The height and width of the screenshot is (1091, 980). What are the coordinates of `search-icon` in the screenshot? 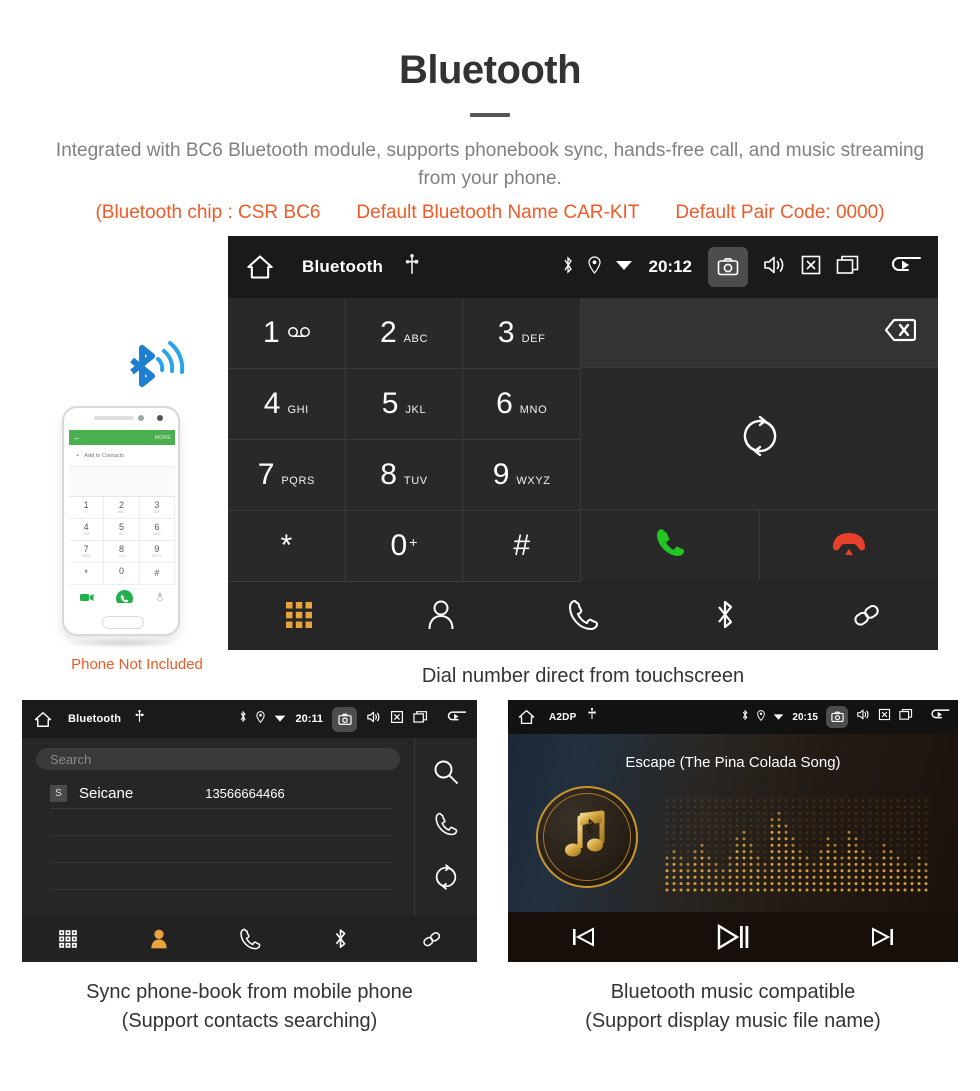 It's located at (446, 774).